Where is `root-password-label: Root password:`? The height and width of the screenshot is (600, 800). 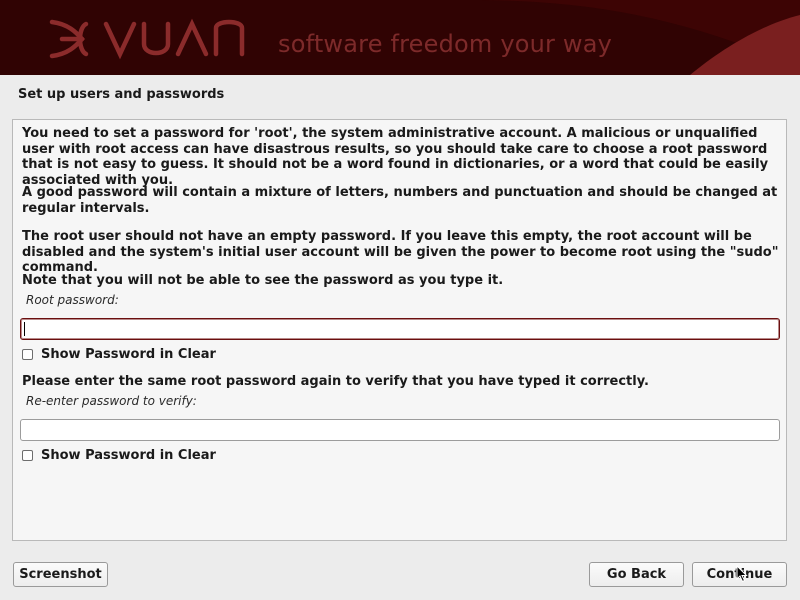
root-password-label: Root password: is located at coordinates (72, 300).